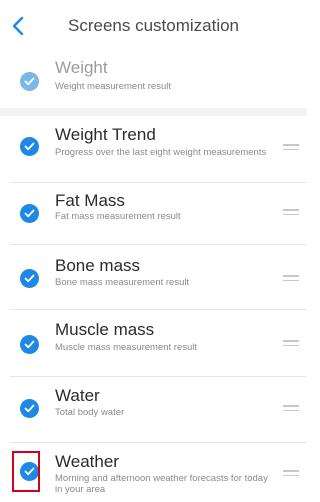 This screenshot has width=320, height=502. I want to click on item-title: Weather, so click(87, 461).